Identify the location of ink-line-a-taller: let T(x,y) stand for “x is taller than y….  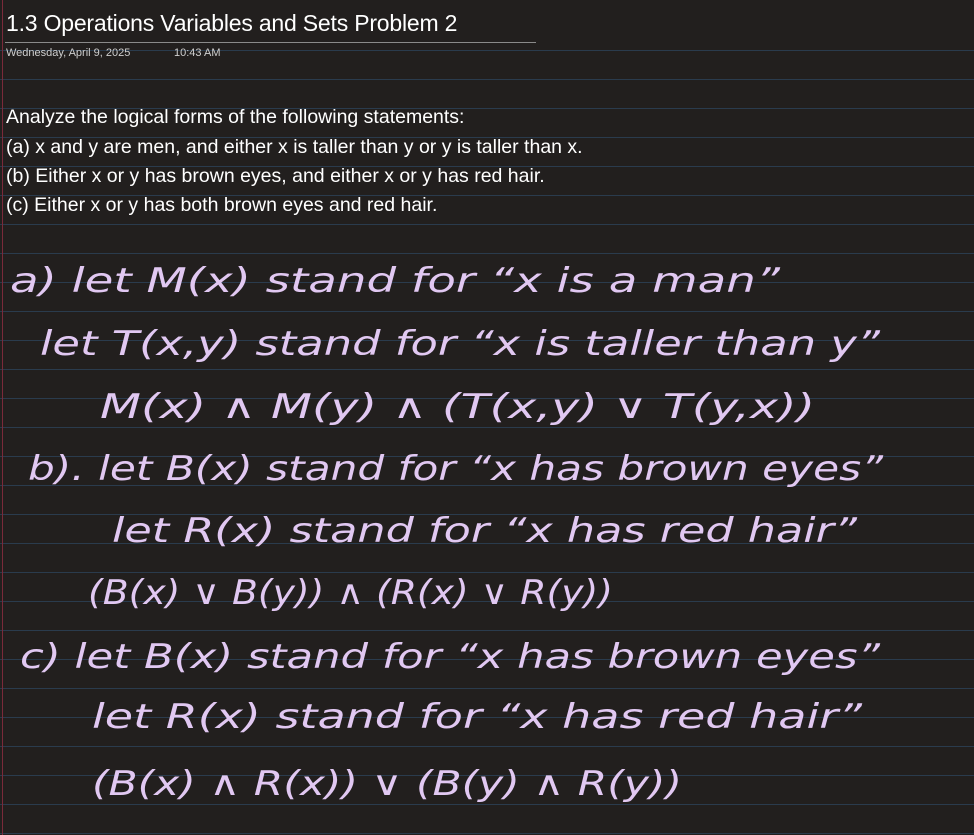
(460, 344).